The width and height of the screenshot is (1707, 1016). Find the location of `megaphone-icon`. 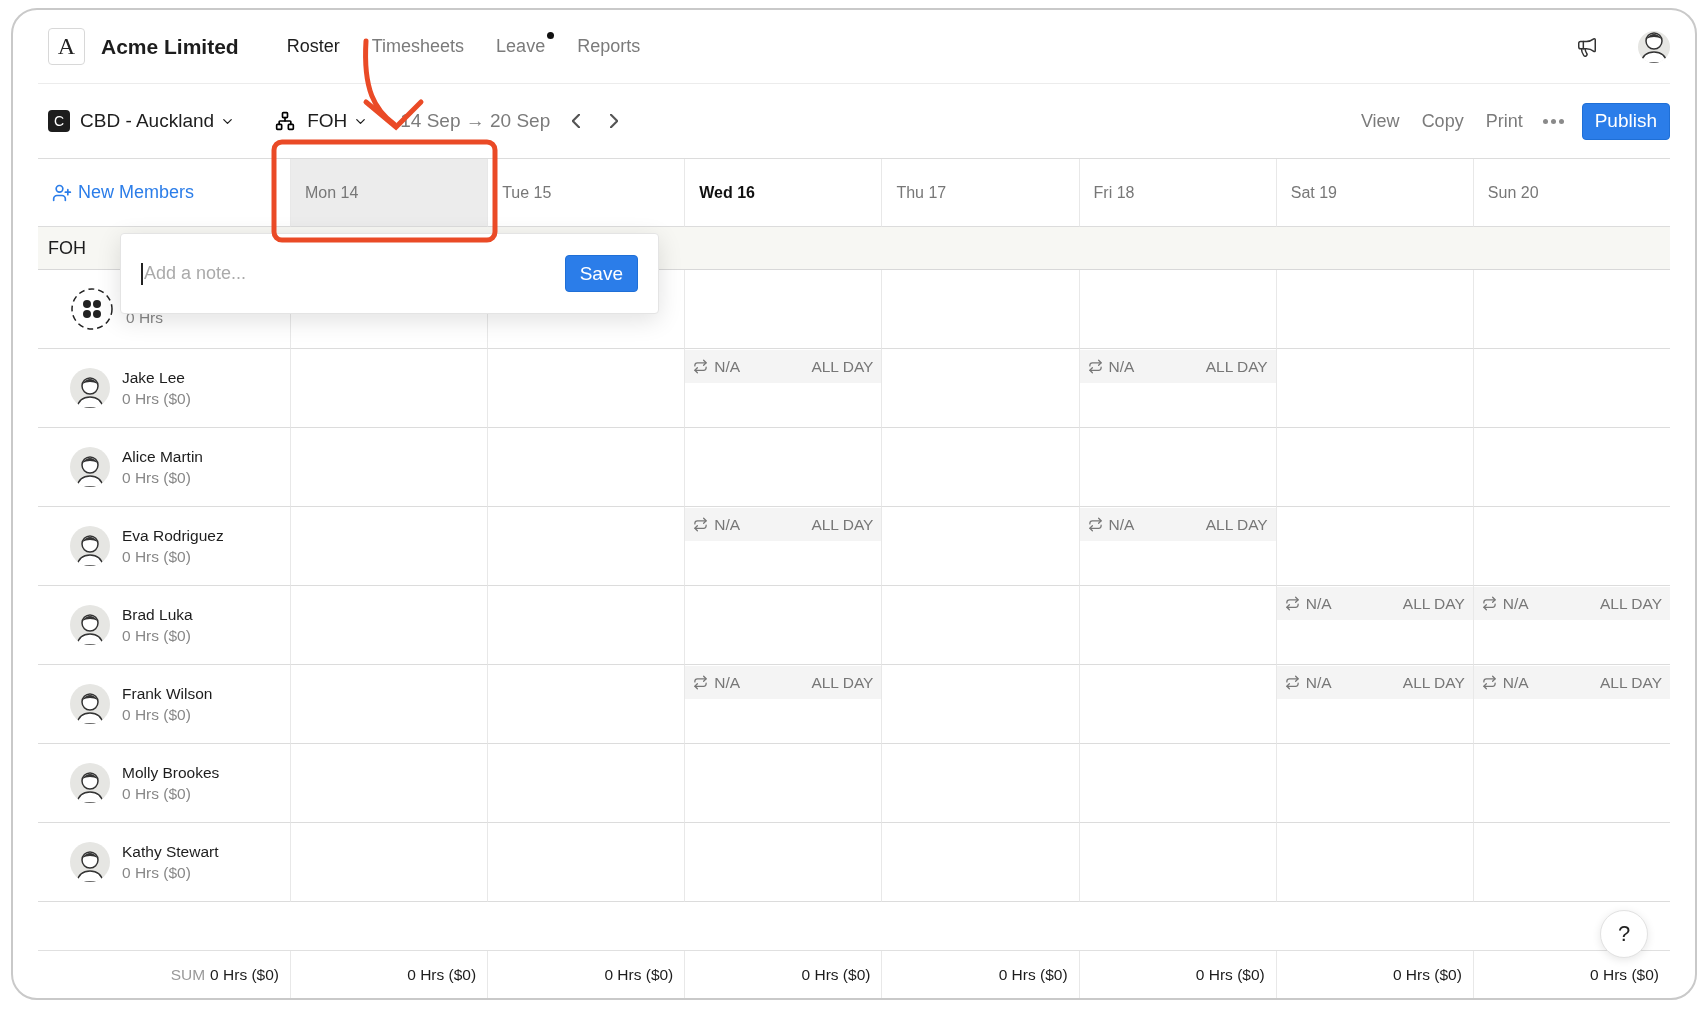

megaphone-icon is located at coordinates (1587, 46).